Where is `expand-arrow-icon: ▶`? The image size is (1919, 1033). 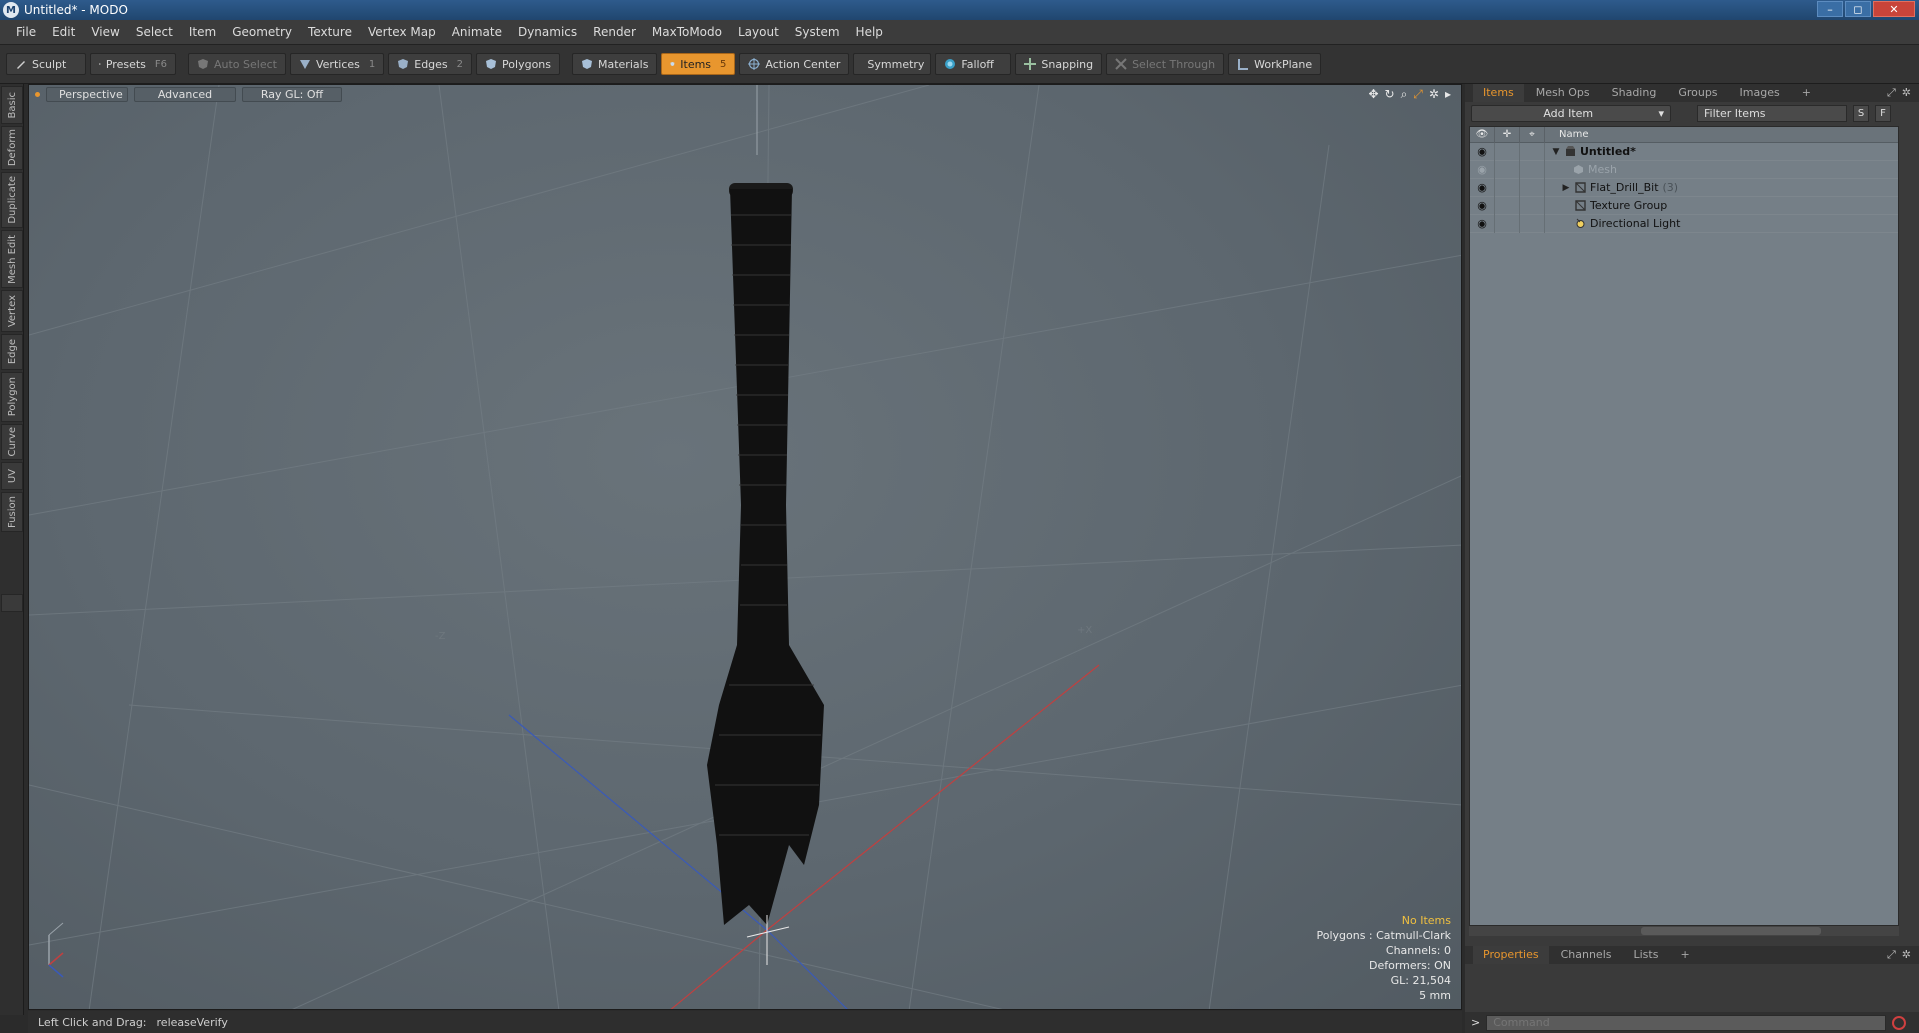 expand-arrow-icon: ▶ is located at coordinates (1566, 188).